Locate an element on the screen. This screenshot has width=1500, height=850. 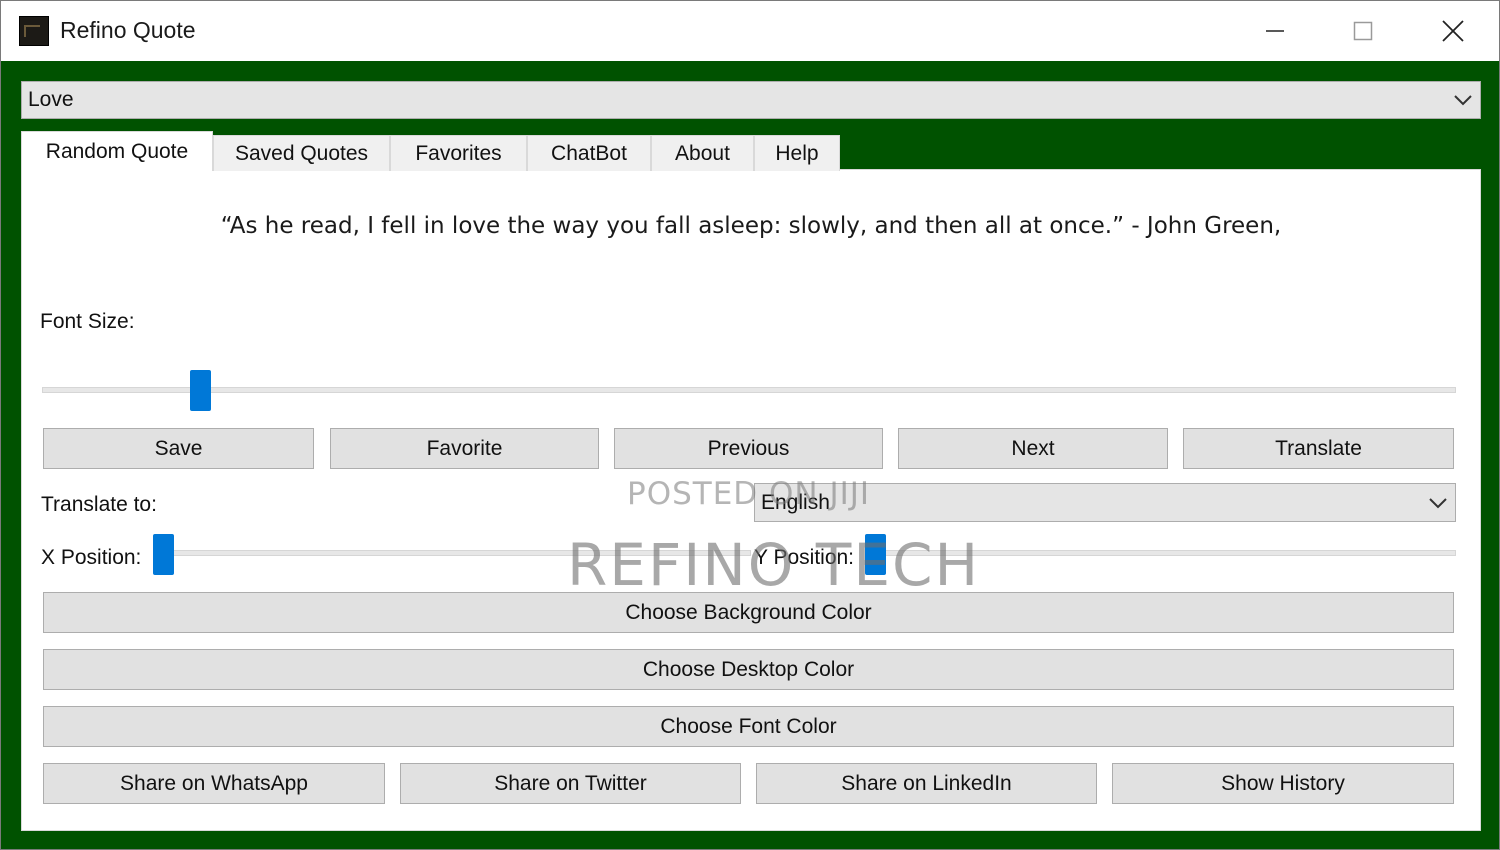
choose-font-color-button: Choose Font Color is located at coordinates (748, 726).